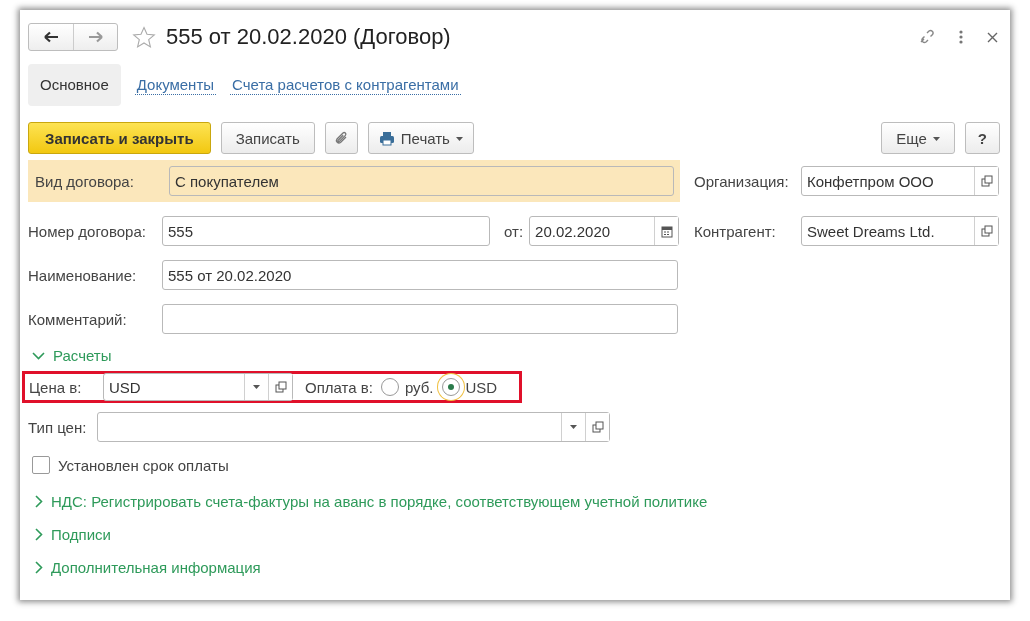 This screenshot has height=621, width=1030. I want to click on input-field: 555, so click(326, 231).